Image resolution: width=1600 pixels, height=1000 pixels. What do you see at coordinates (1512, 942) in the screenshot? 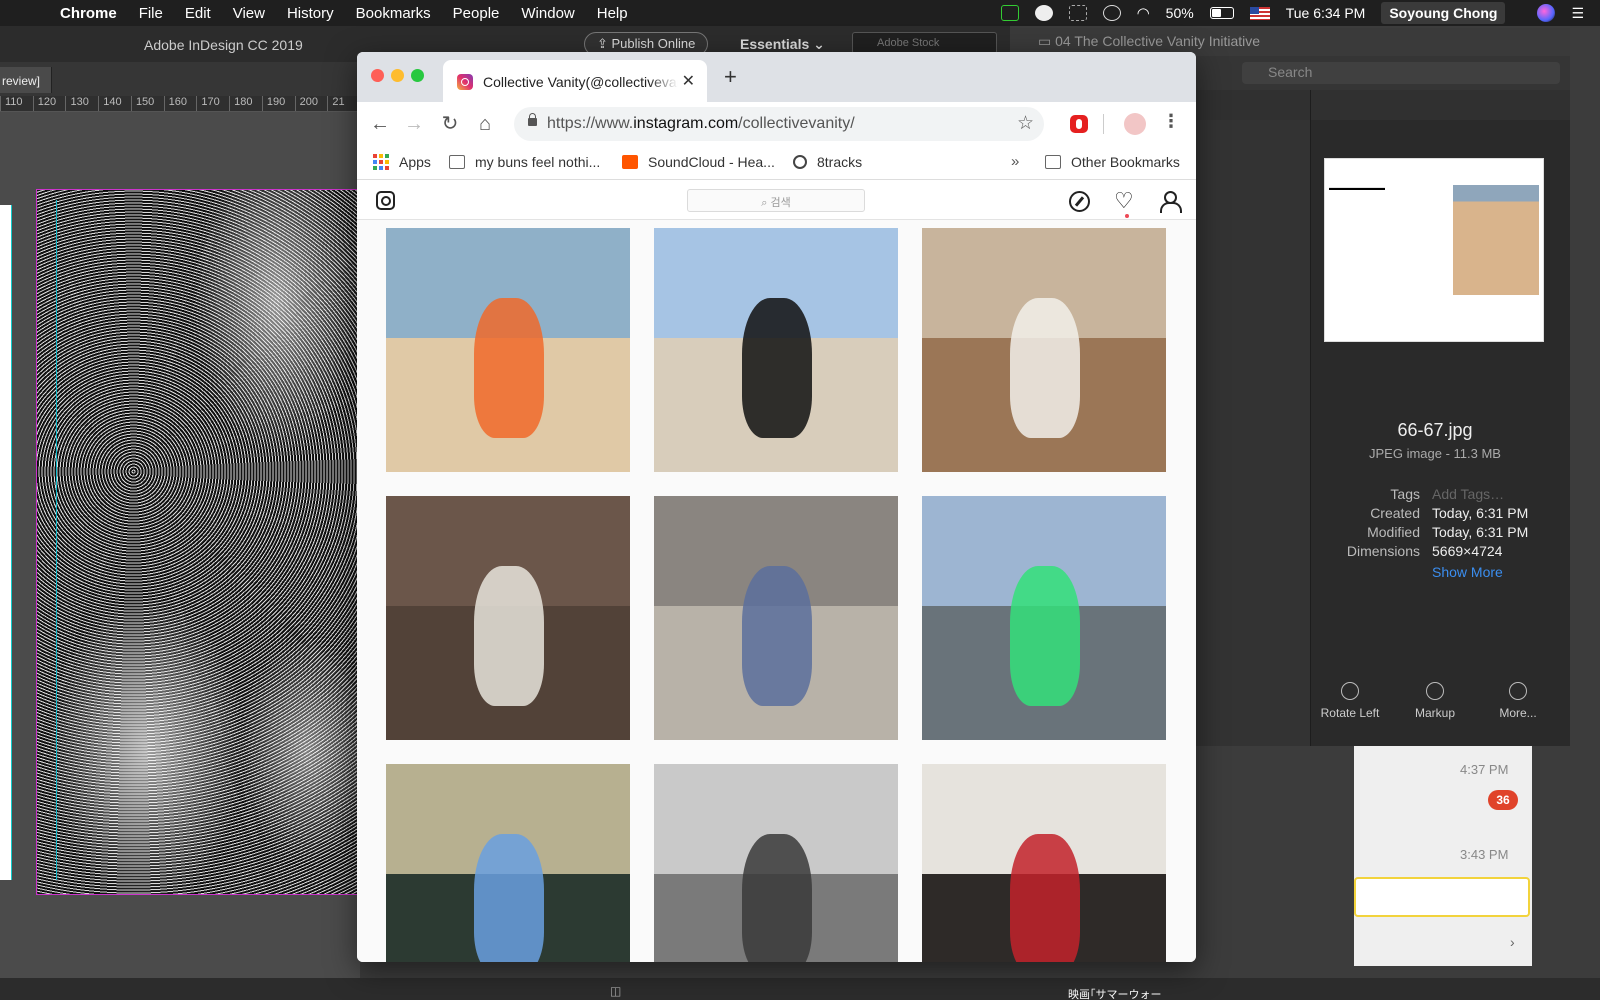
I see `chevron-right-icon: ›` at bounding box center [1512, 942].